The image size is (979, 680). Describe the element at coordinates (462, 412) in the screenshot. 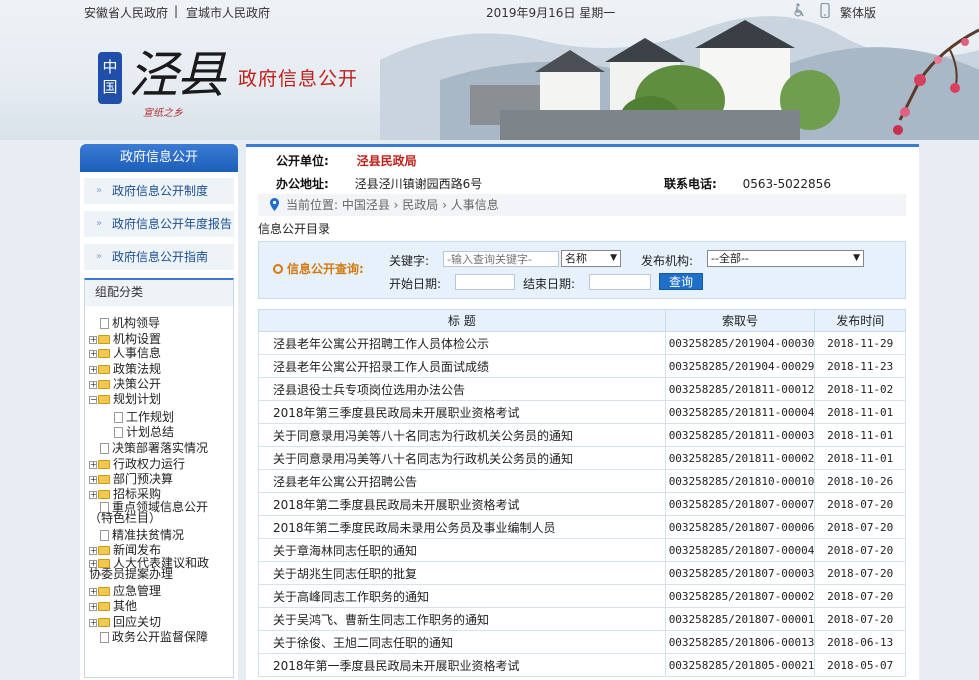

I see `row-title-link: 2018年第三季度县民政局未开展职业资格考试` at that location.